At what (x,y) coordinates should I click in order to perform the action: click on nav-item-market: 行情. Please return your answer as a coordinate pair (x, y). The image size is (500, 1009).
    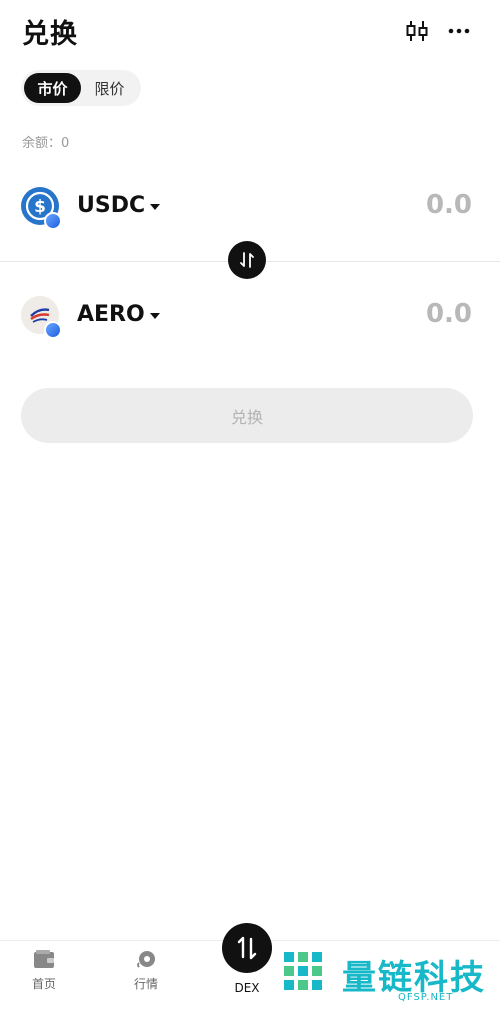
    Looking at the image, I should click on (146, 970).